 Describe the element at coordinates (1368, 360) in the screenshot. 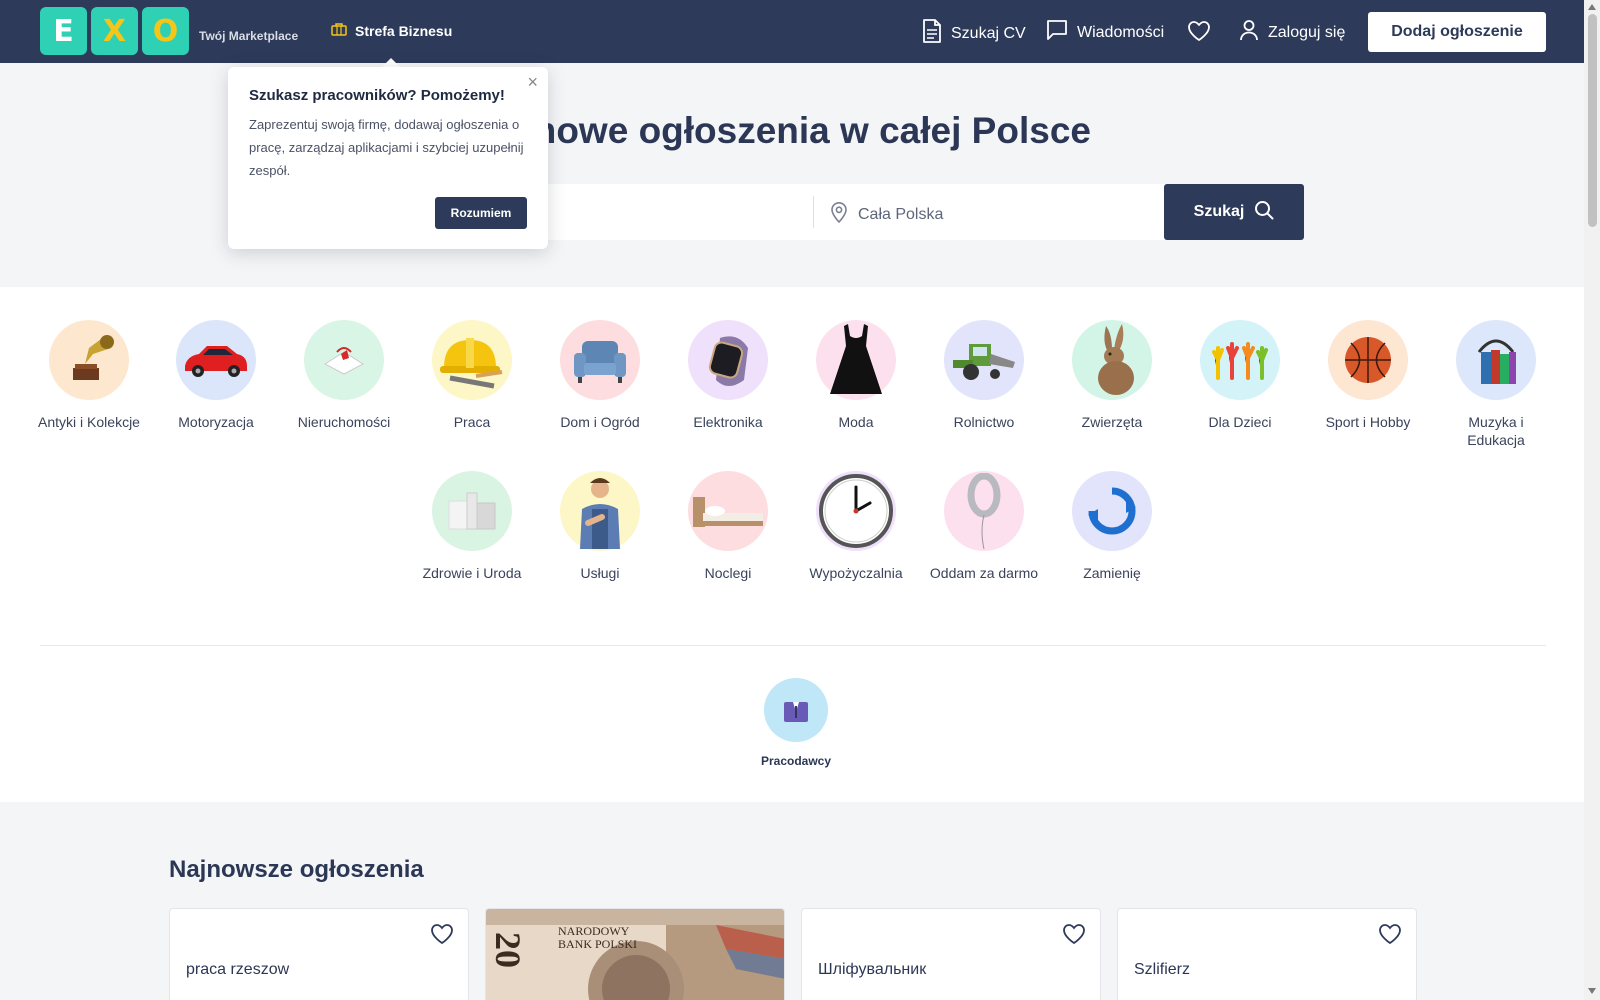

I see `basketball-icon` at that location.